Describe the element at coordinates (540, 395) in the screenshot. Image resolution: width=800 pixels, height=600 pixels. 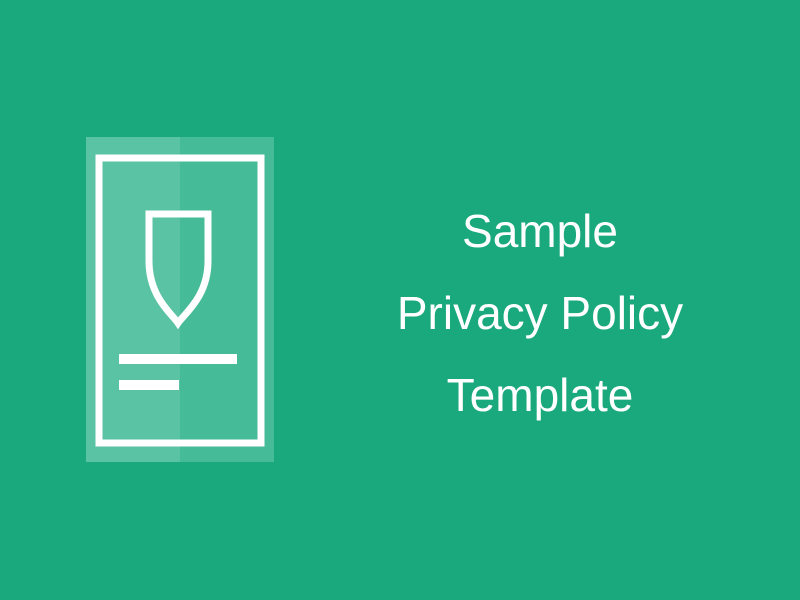
I see `title-line-3: Template` at that location.